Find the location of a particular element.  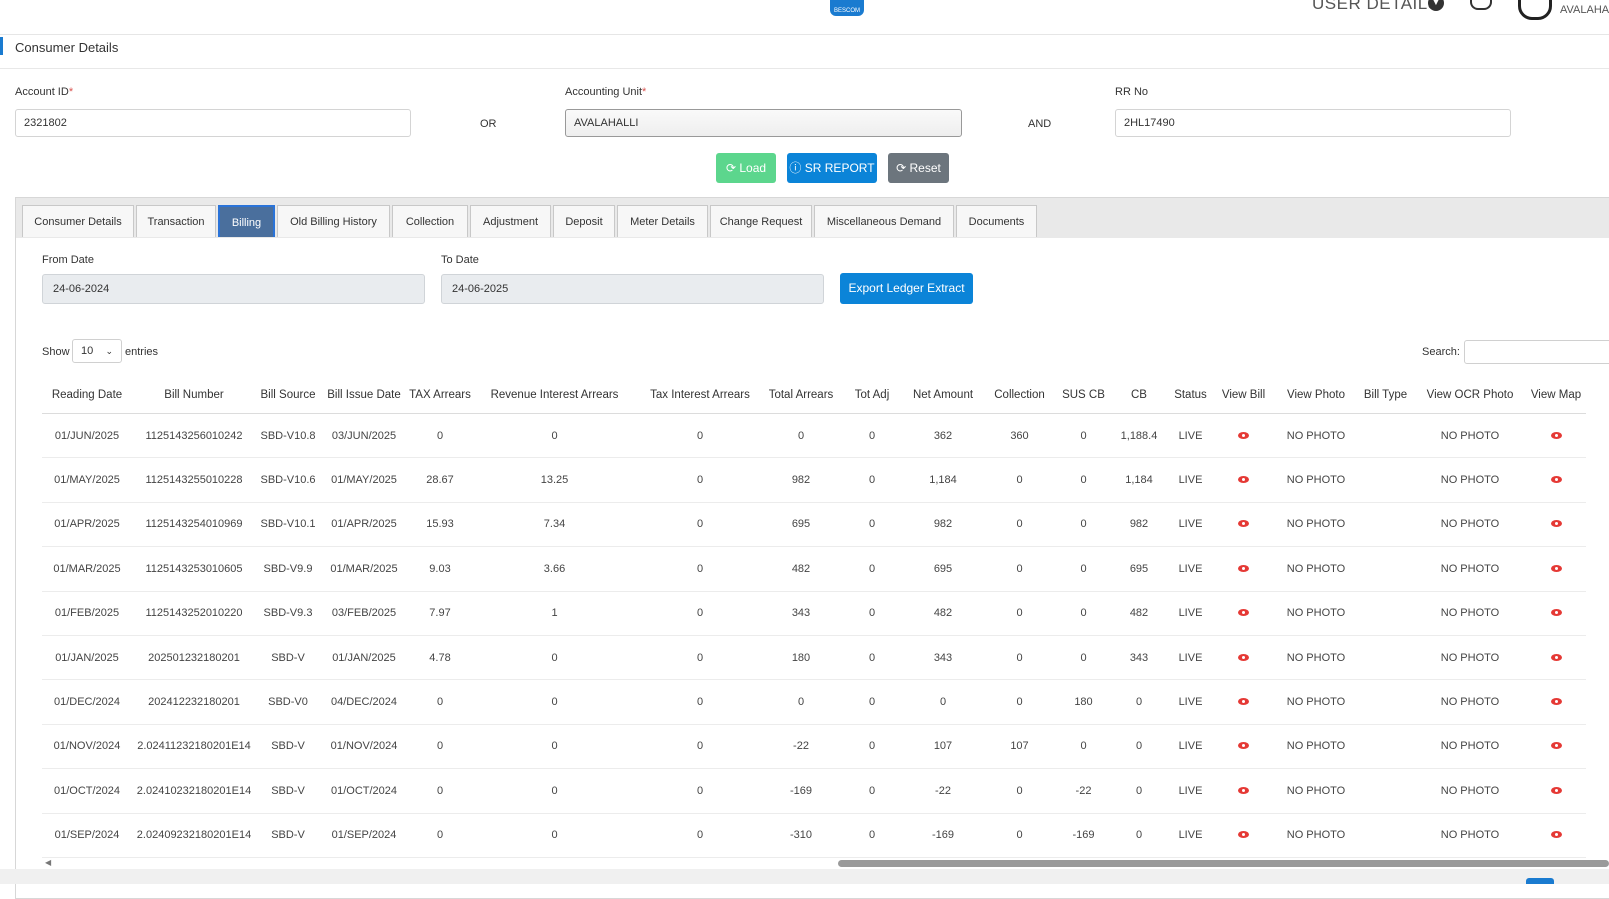

column-header: TAX Arrears is located at coordinates (440, 395).